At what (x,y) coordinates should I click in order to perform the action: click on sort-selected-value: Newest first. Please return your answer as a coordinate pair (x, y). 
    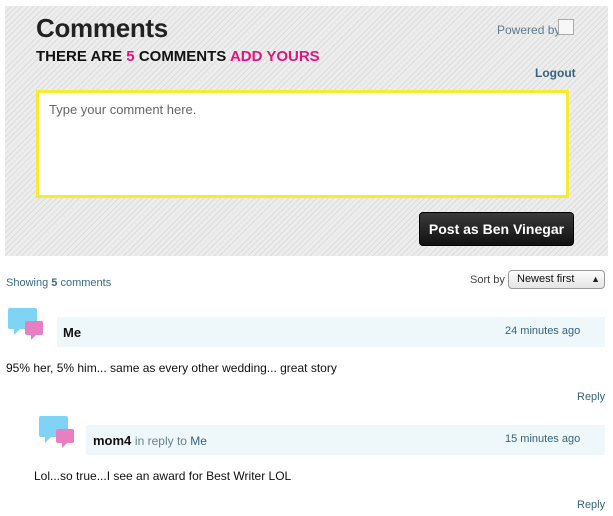
    Looking at the image, I should click on (546, 279).